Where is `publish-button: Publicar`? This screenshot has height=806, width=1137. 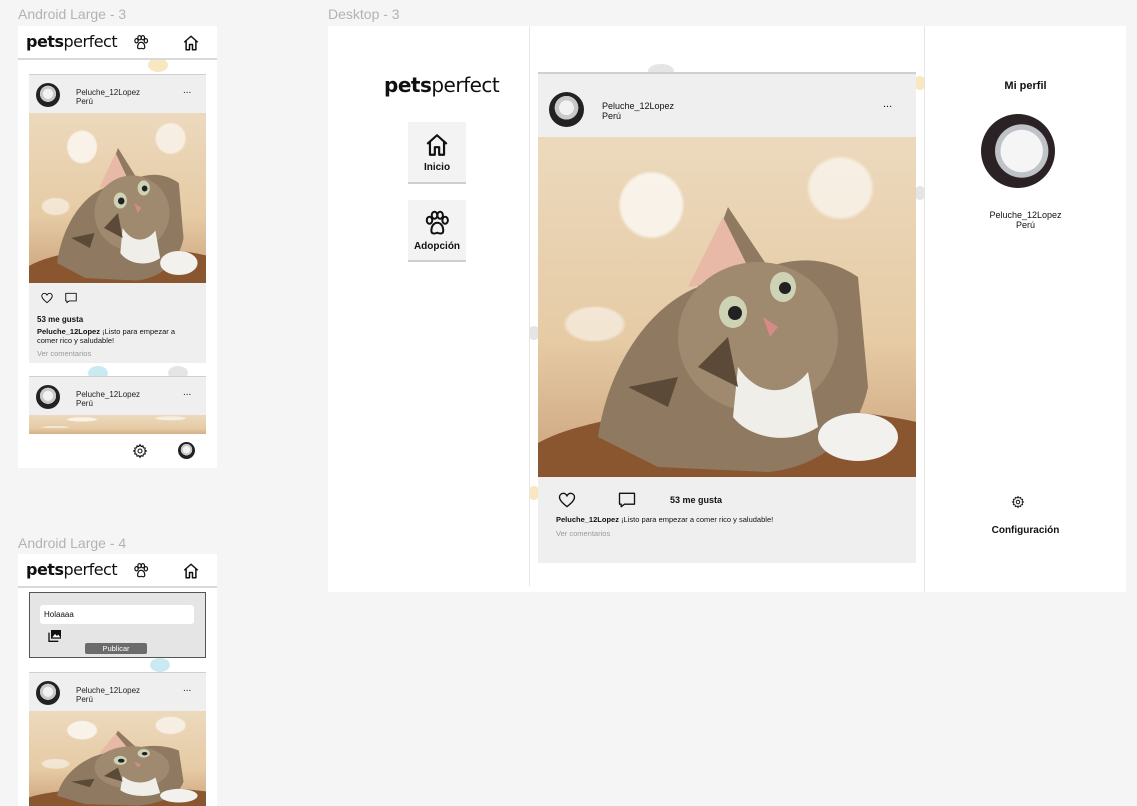
publish-button: Publicar is located at coordinates (116, 648).